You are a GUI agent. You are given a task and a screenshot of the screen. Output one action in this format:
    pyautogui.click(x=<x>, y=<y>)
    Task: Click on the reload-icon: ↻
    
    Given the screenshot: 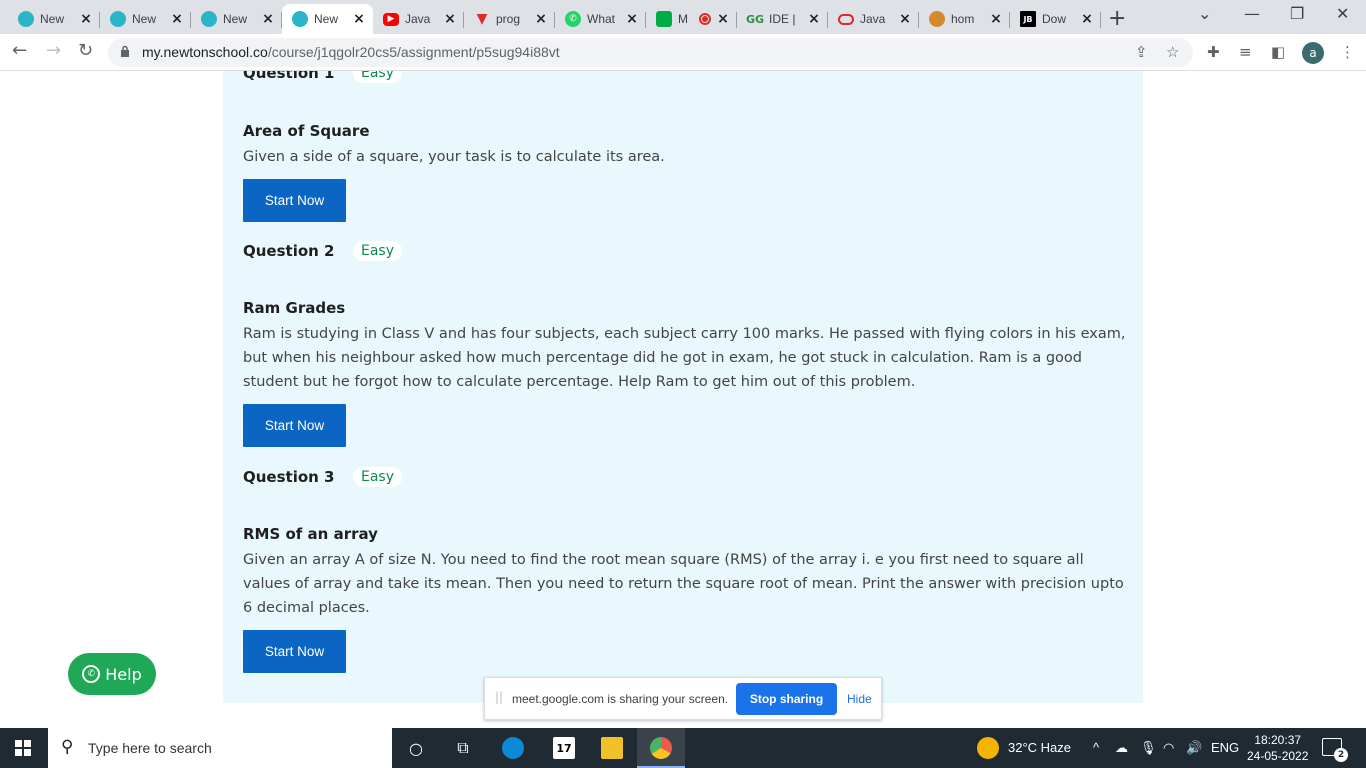 What is the action you would take?
    pyautogui.click(x=85, y=50)
    